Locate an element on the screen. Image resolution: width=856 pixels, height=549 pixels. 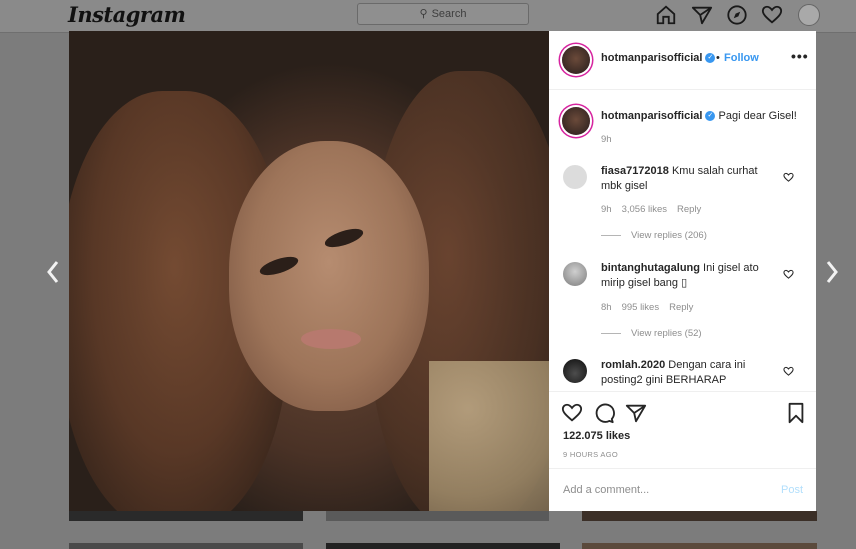
likes-count: 122.075 likes is located at coordinates (596, 436).